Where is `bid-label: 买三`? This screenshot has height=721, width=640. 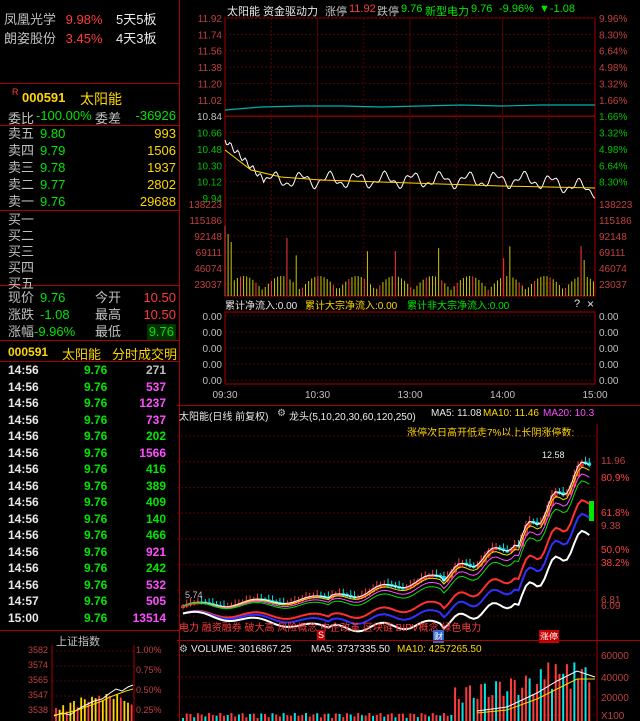
bid-label: 买三 is located at coordinates (21, 251).